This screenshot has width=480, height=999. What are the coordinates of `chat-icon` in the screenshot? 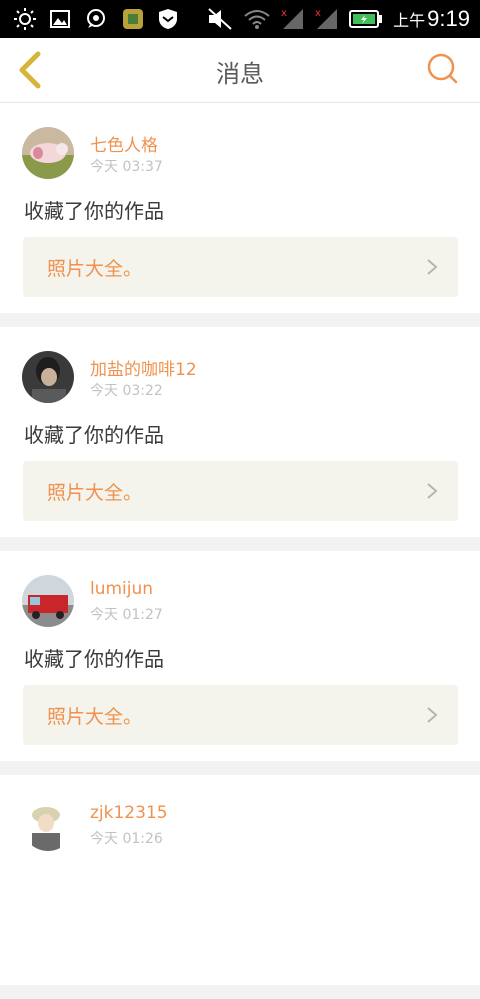 It's located at (96, 18).